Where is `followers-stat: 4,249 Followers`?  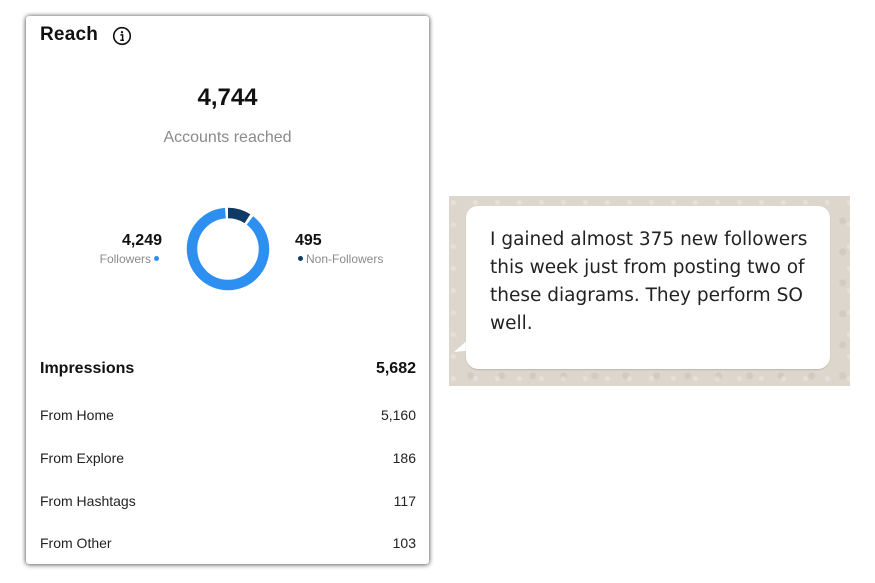
followers-stat: 4,249 Followers is located at coordinates (131, 249).